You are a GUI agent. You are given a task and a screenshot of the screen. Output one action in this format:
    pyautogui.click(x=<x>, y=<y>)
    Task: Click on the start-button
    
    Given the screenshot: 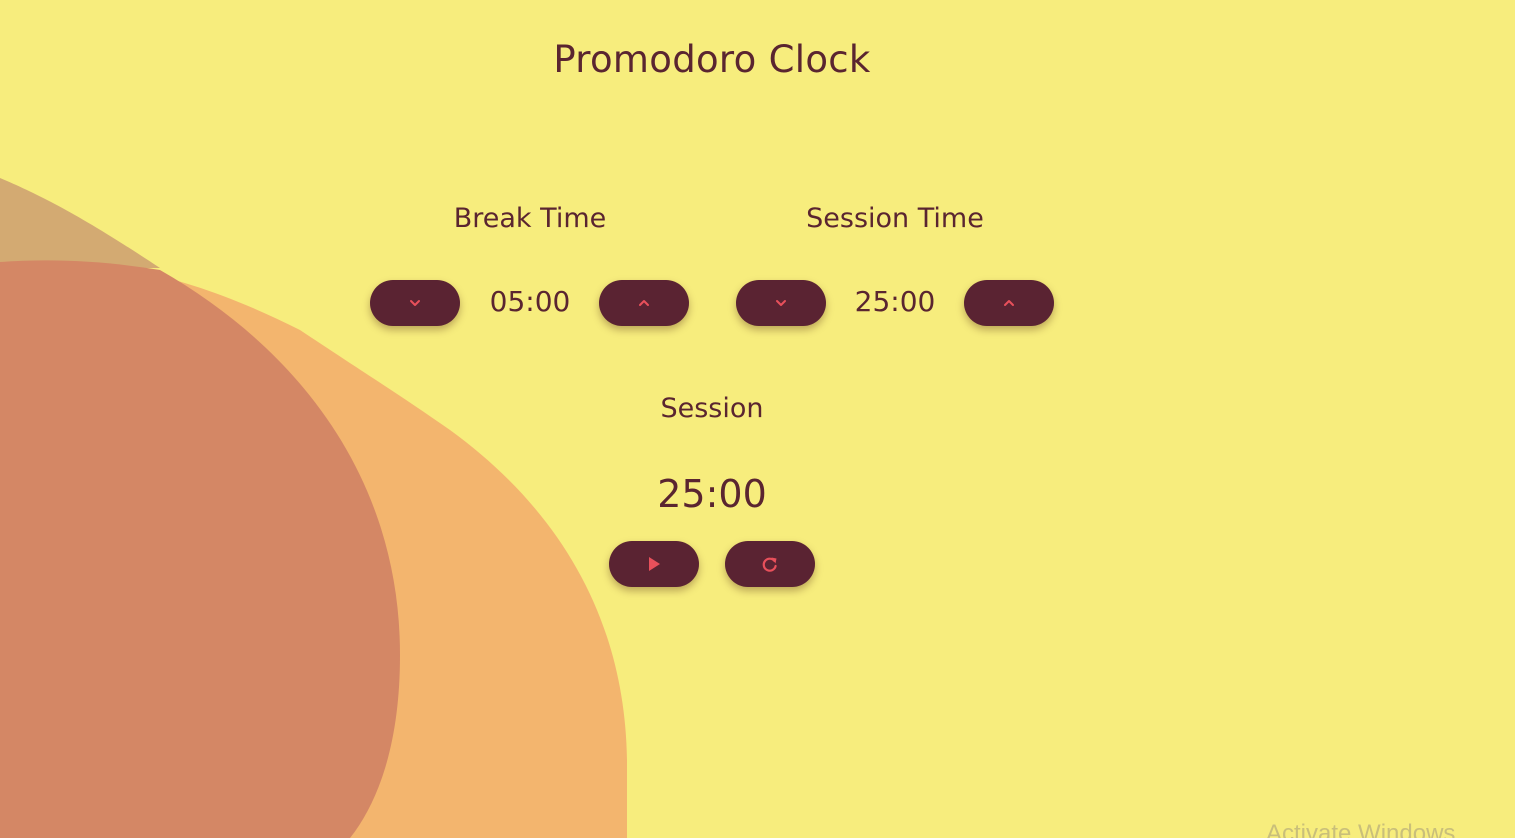 What is the action you would take?
    pyautogui.click(x=654, y=564)
    